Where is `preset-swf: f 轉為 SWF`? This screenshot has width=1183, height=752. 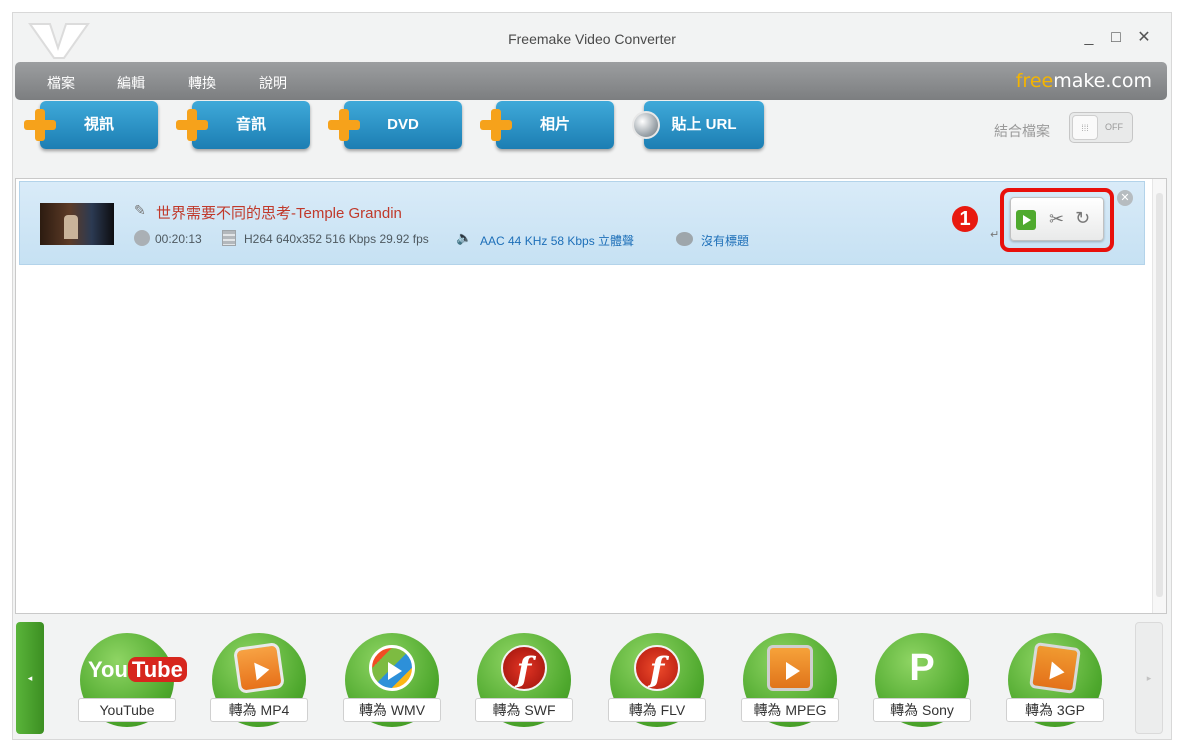
preset-swf: f 轉為 SWF is located at coordinates (524, 681).